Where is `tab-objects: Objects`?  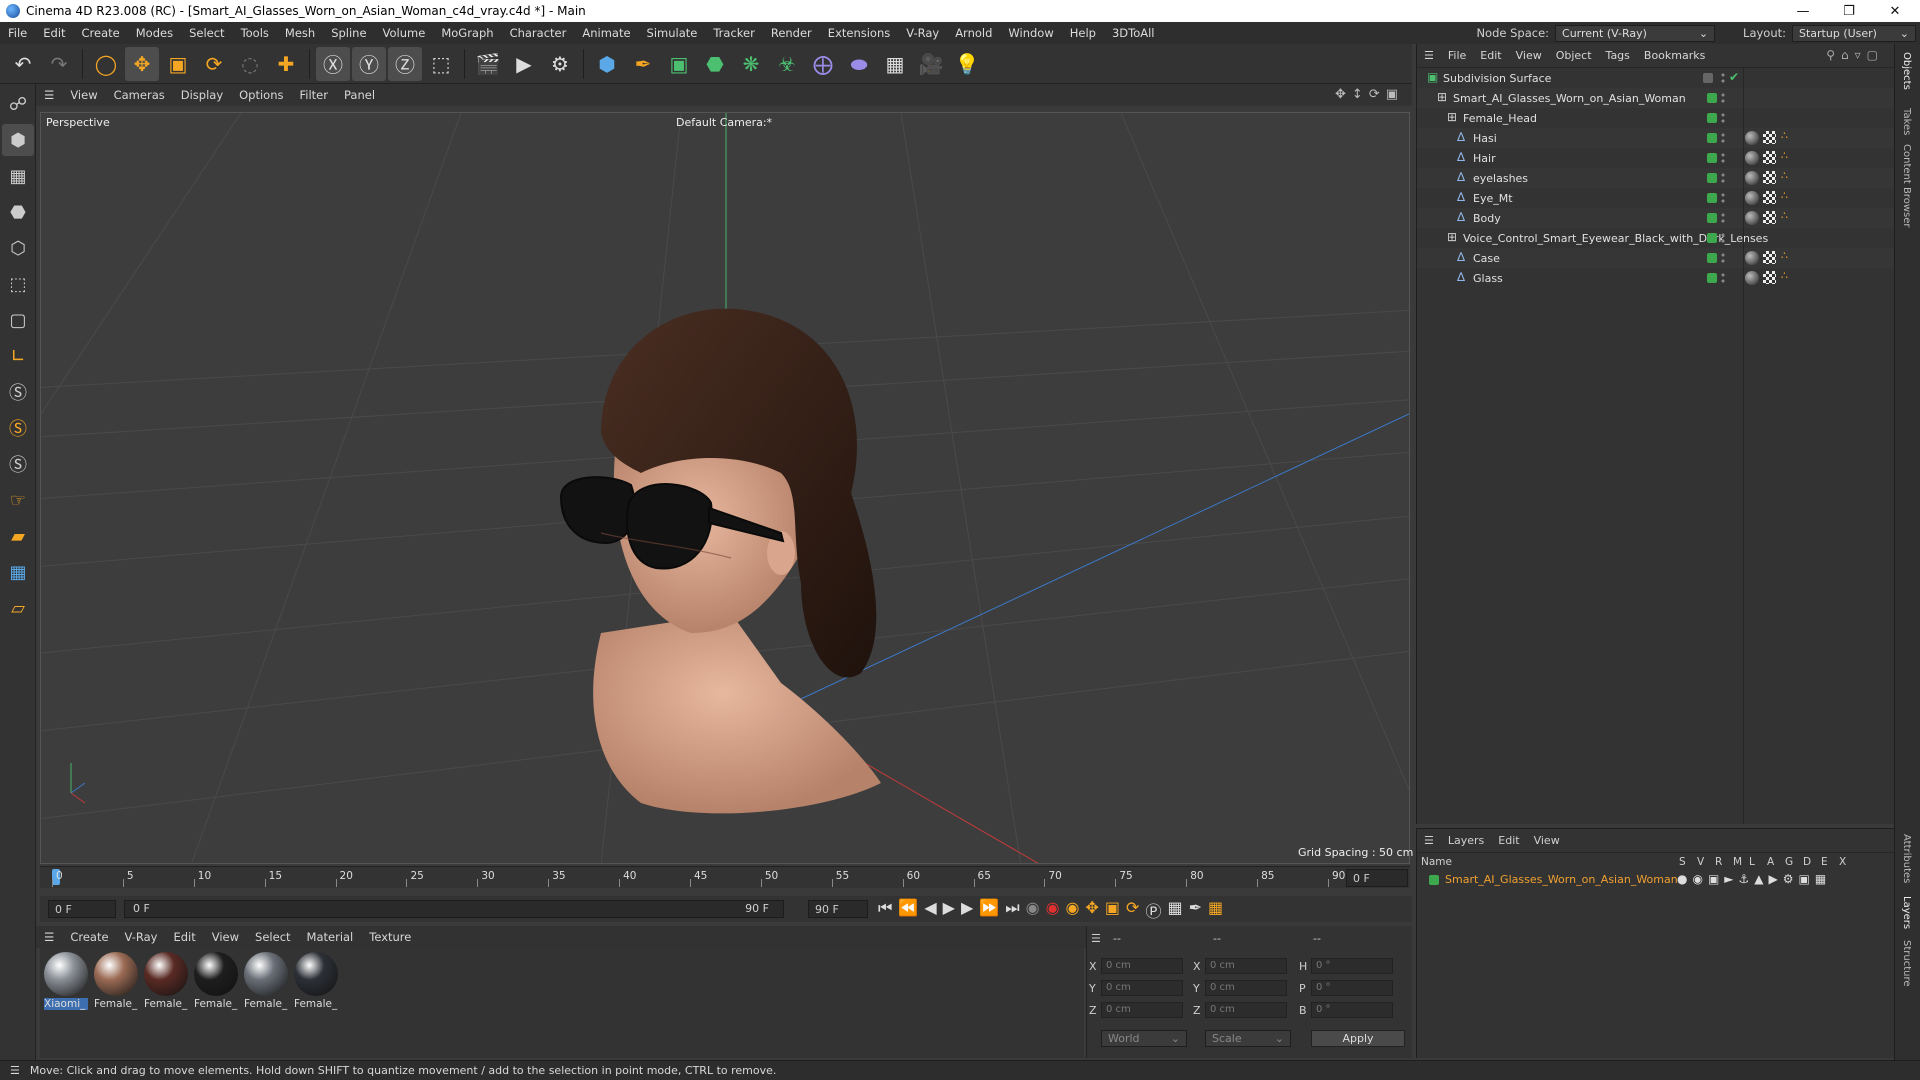 tab-objects: Objects is located at coordinates (1906, 71).